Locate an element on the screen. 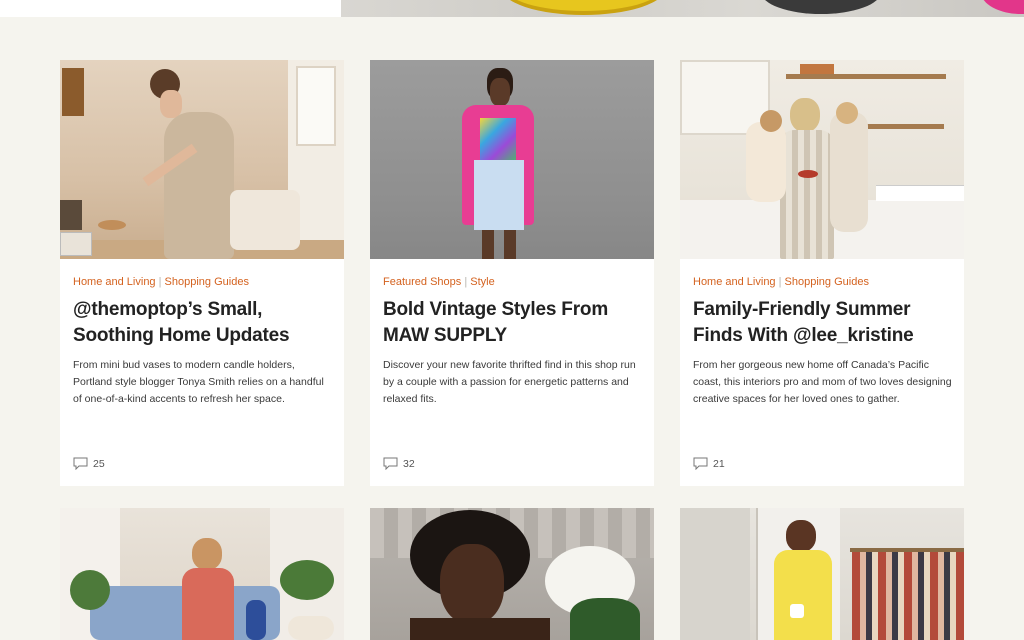 This screenshot has width=1024, height=640. dark-object is located at coordinates (821, 7).